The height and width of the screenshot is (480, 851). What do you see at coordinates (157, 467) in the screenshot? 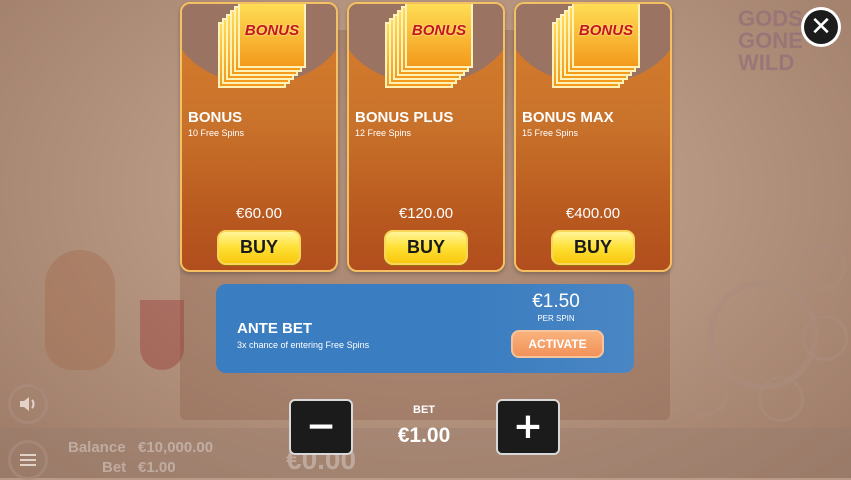
I see `bet-status-value: €1.00` at bounding box center [157, 467].